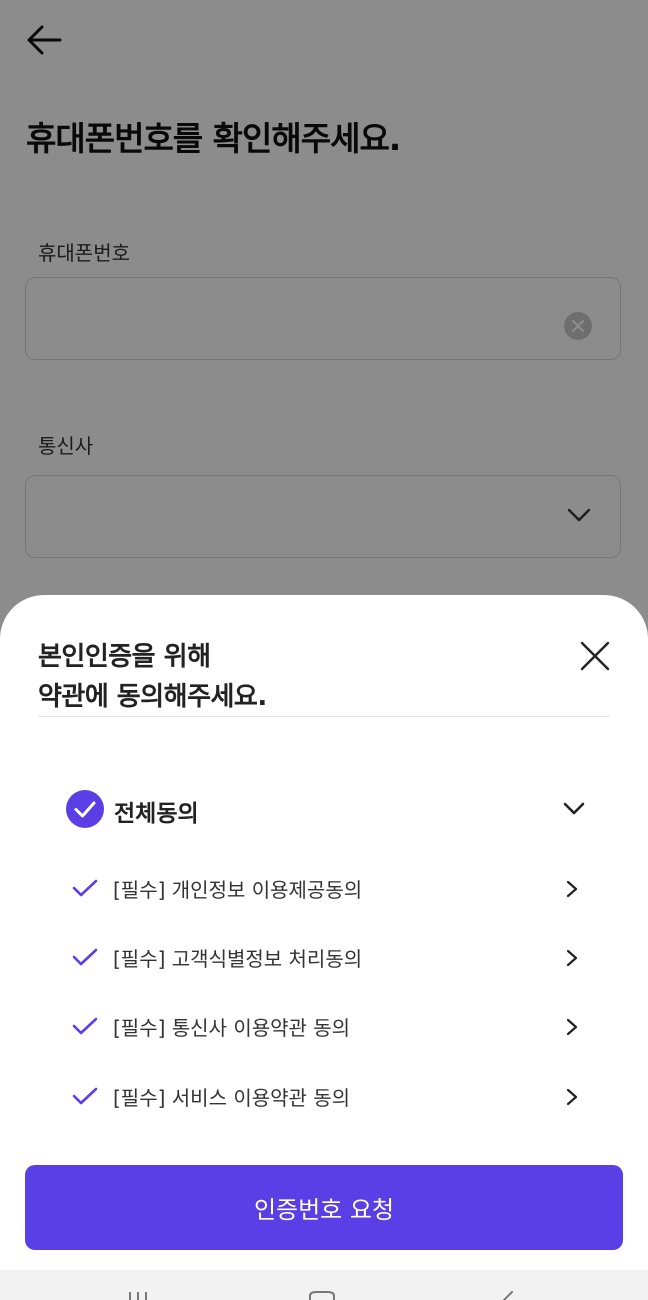 This screenshot has width=648, height=1300. I want to click on term-label: [필수] 개인정보 이용제공동의, so click(238, 890).